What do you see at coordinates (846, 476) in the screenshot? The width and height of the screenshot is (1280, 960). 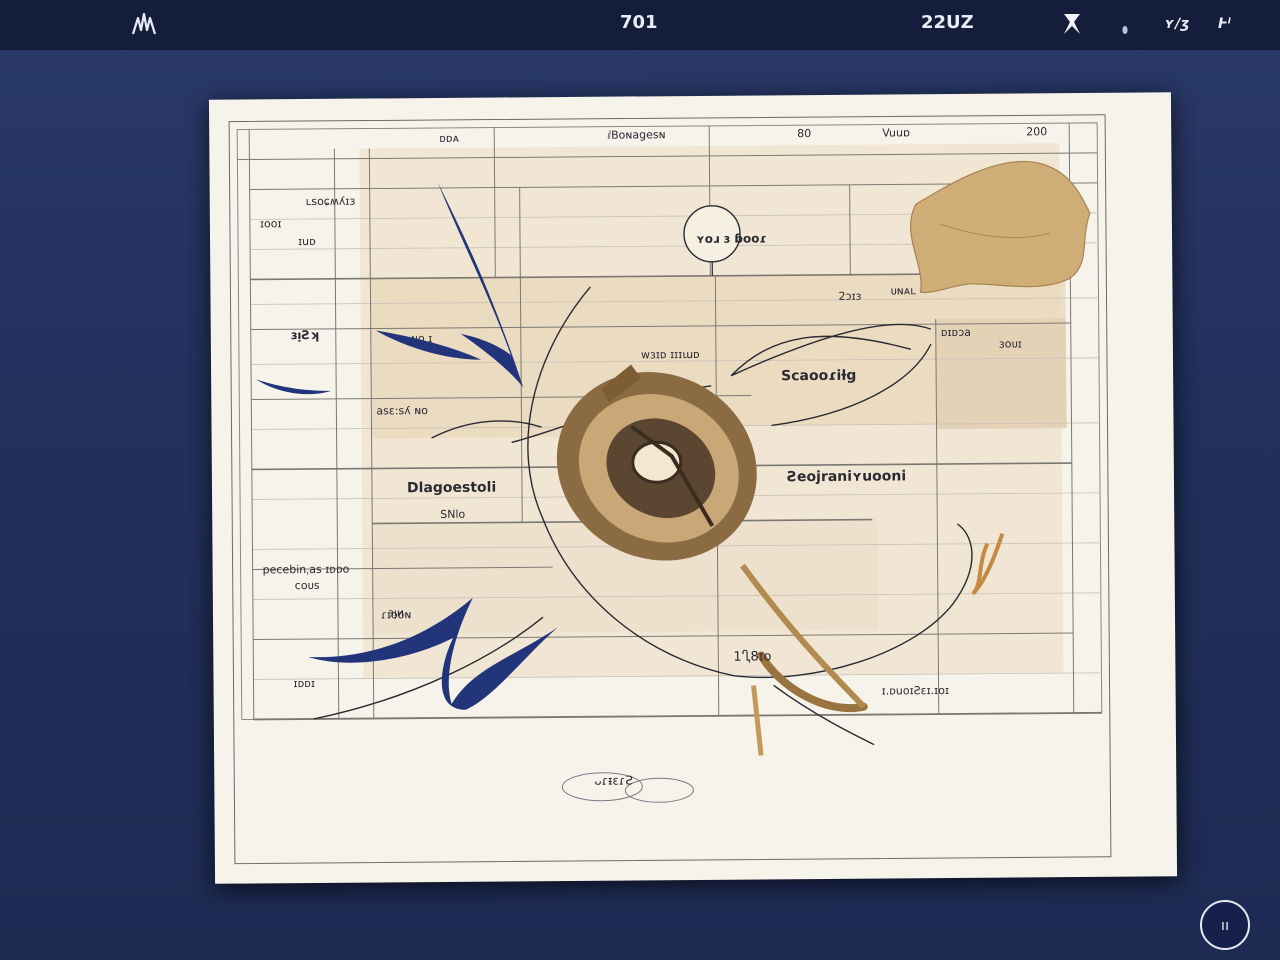 I see `section-title: Ƨeojraniʏuooni` at bounding box center [846, 476].